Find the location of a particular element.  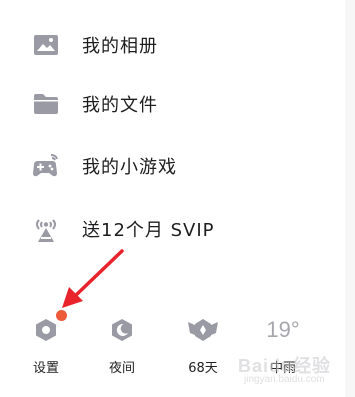

baidu-watermark: Baidu经验 jingyan.baidu.com is located at coordinates (295, 371).